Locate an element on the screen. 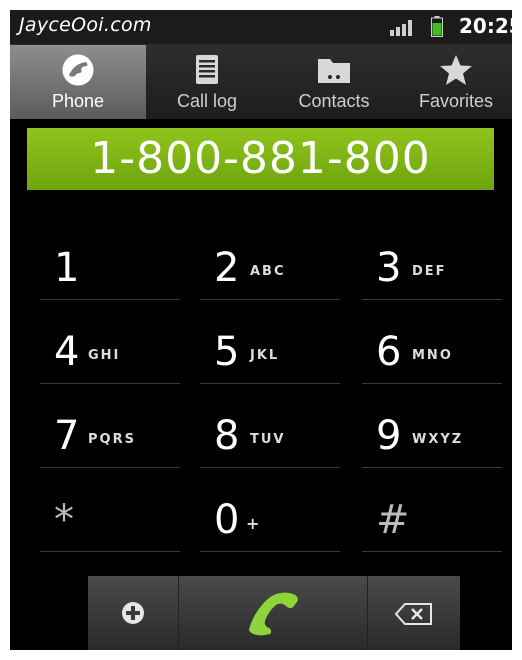  tab-phone: Phone is located at coordinates (78, 82).